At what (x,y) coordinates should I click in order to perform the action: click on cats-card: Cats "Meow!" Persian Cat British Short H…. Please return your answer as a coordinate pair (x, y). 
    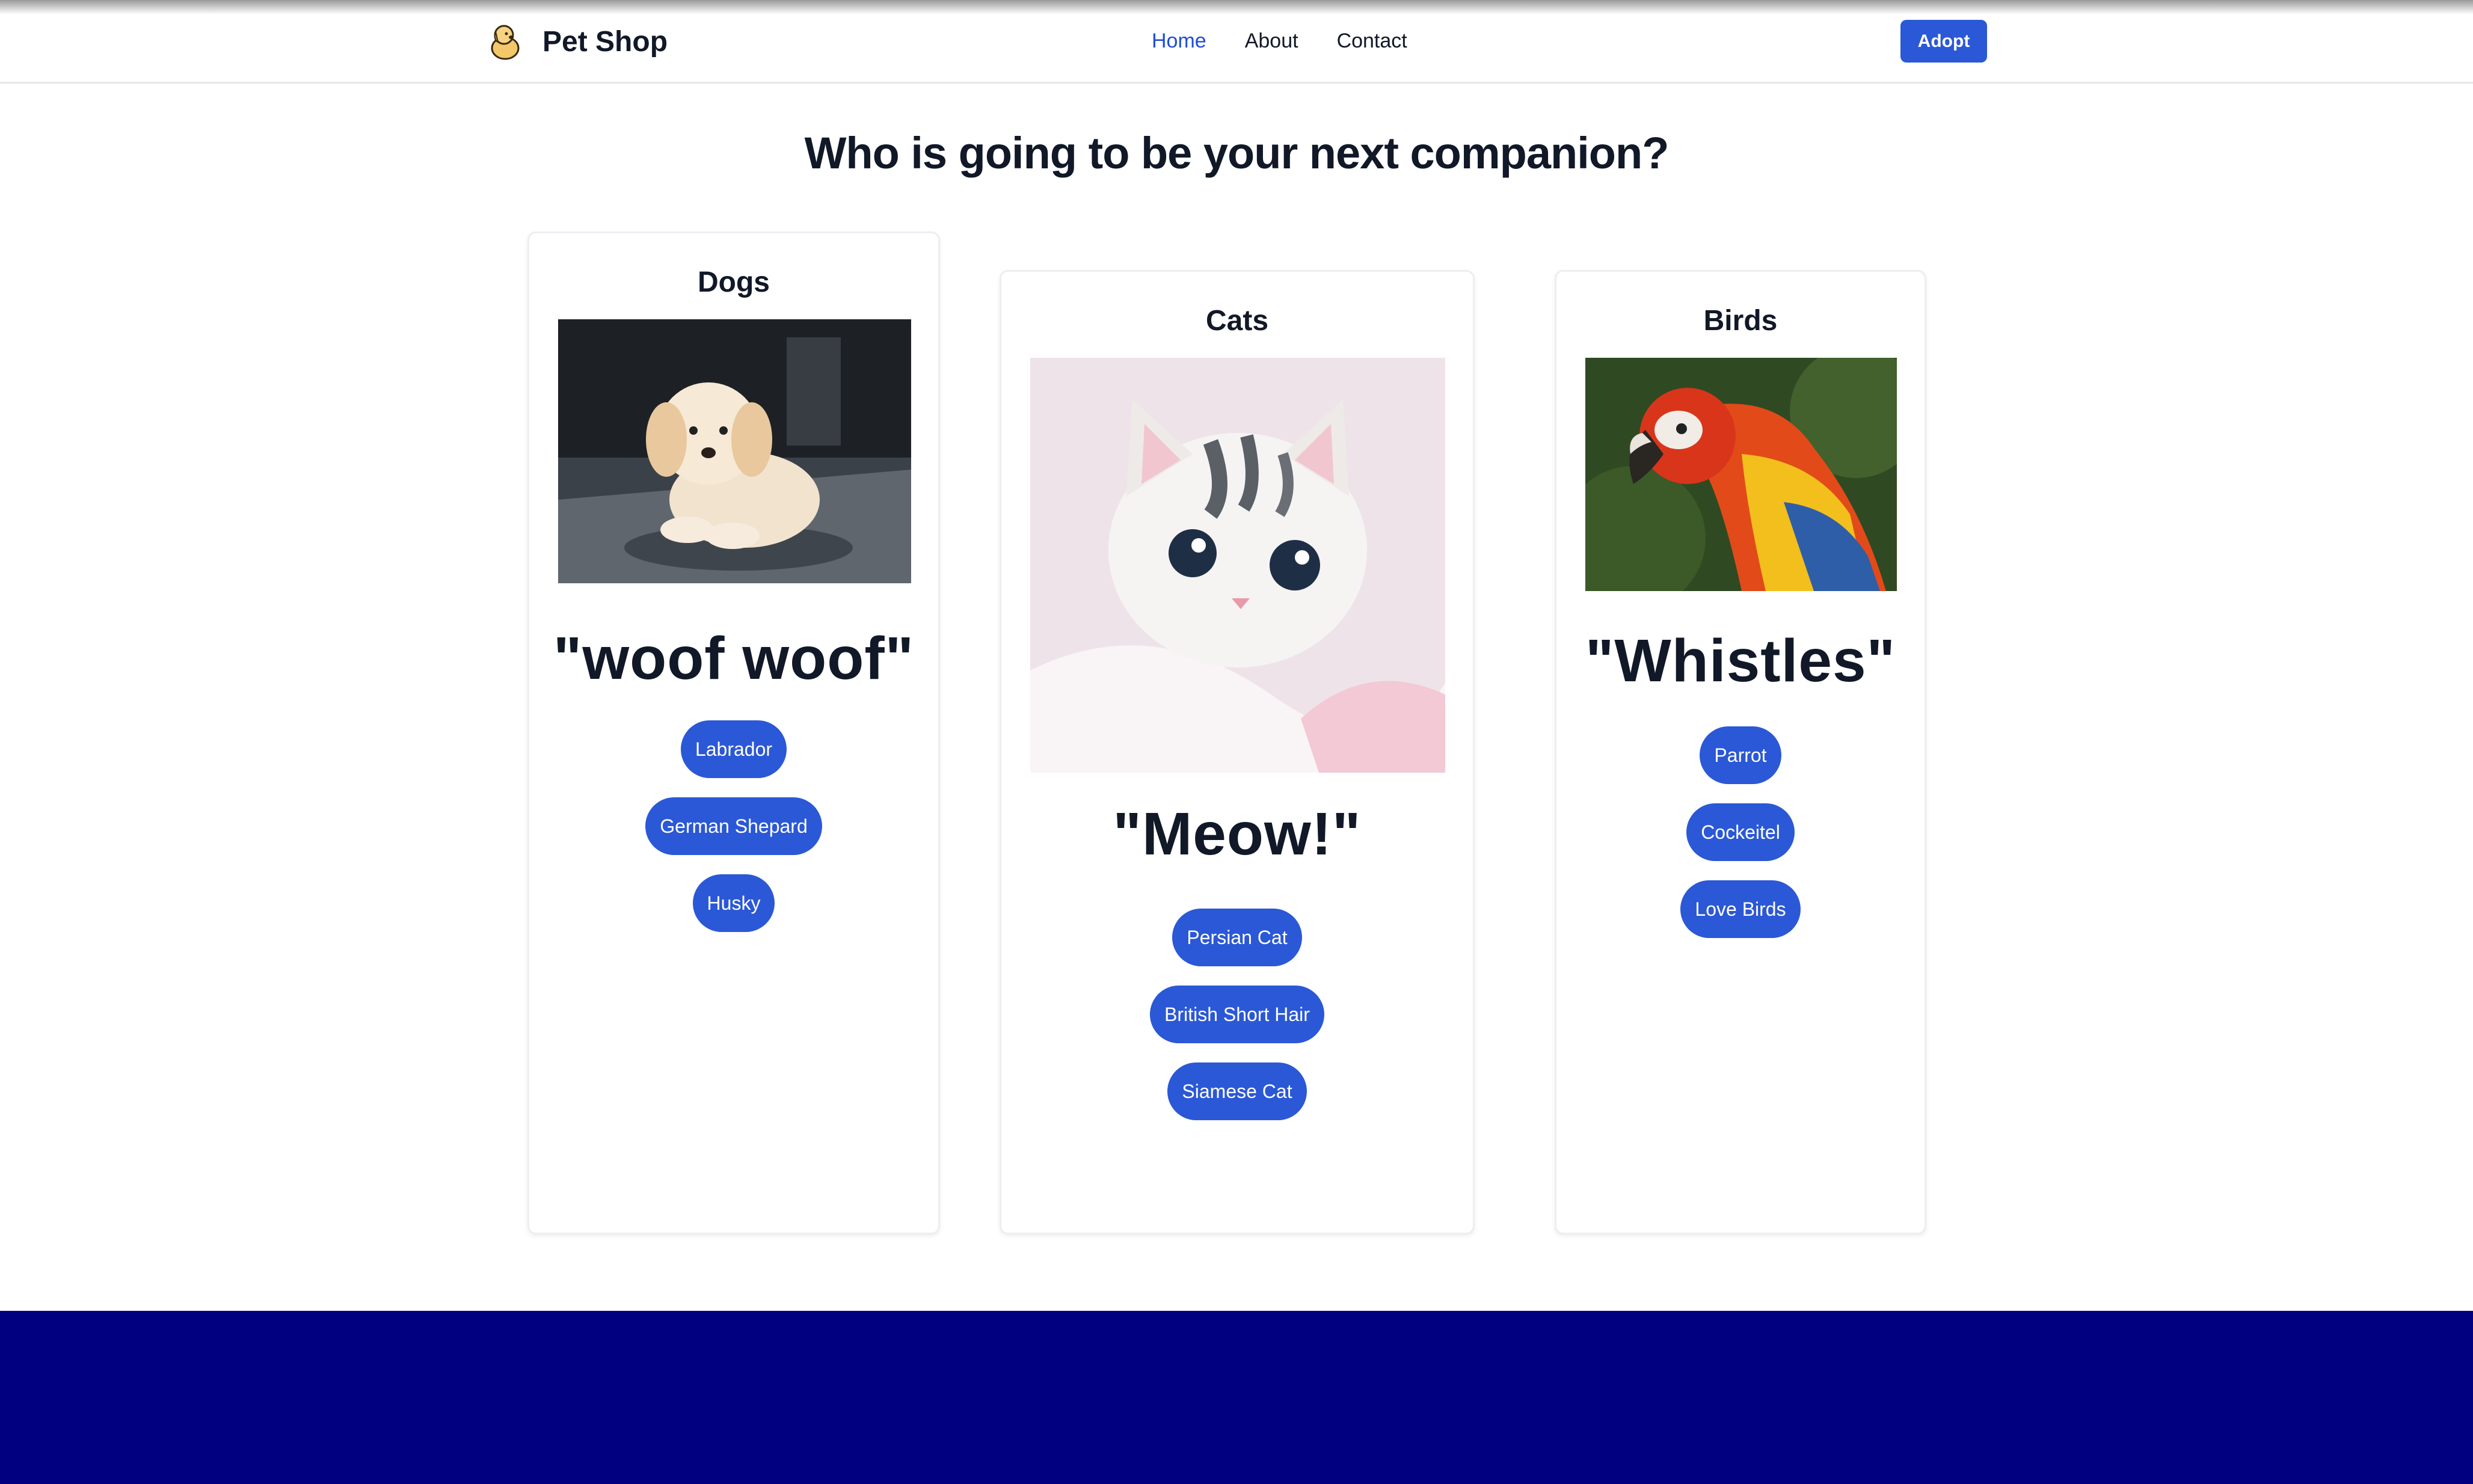
    Looking at the image, I should click on (1237, 752).